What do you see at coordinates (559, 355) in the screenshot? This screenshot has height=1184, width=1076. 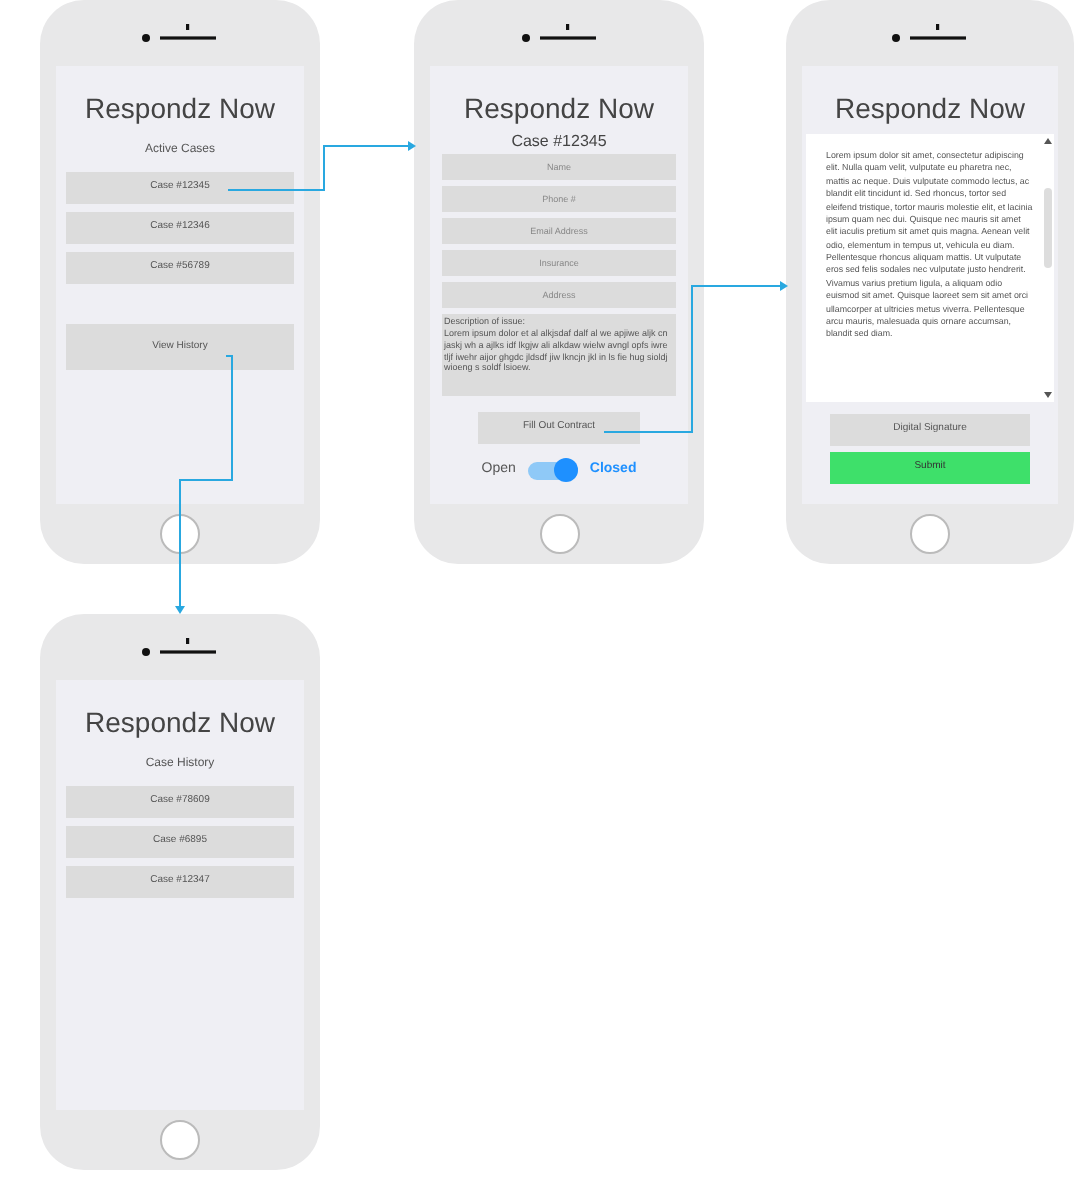 I see `description-field` at bounding box center [559, 355].